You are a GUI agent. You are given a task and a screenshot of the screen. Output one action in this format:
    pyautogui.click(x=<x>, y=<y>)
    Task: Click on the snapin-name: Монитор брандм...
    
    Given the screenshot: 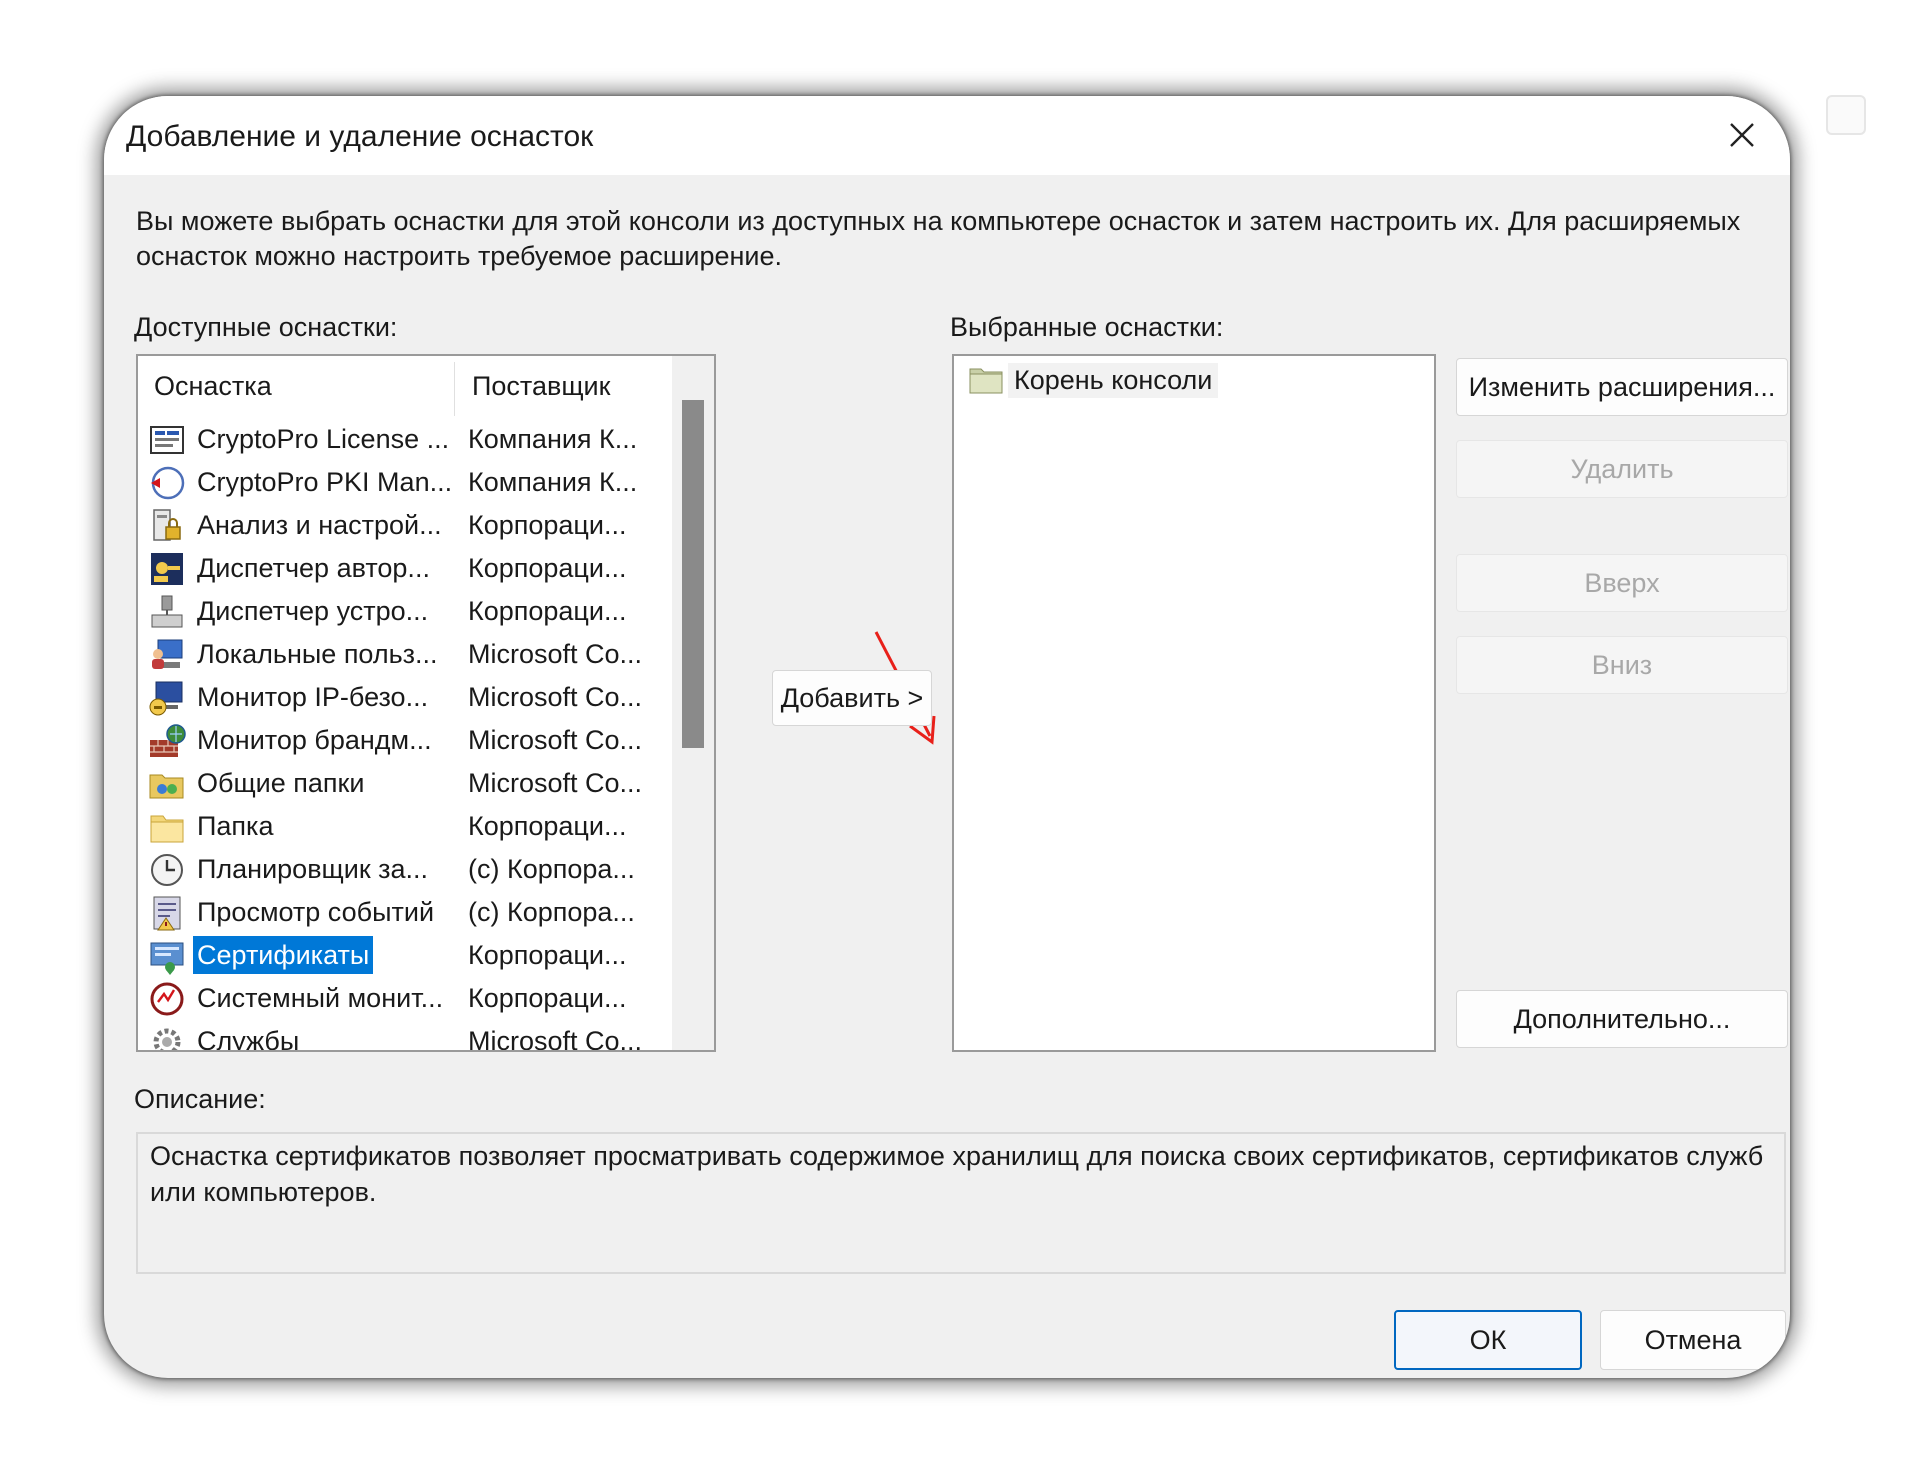 What is the action you would take?
    pyautogui.click(x=314, y=740)
    